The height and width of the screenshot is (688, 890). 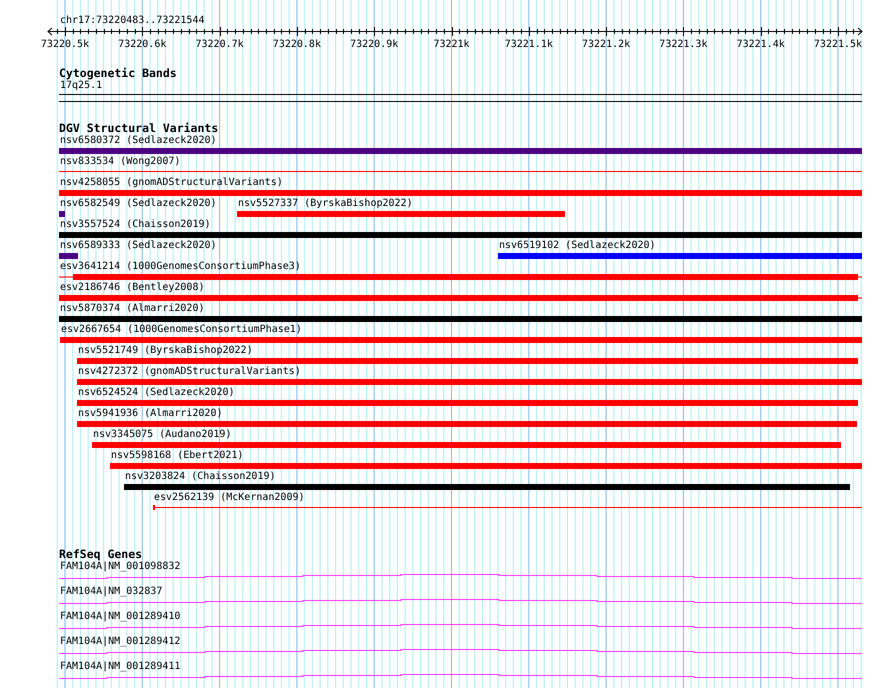 I want to click on feature-label: nsv5941936 (Almarri2020), so click(x=150, y=414).